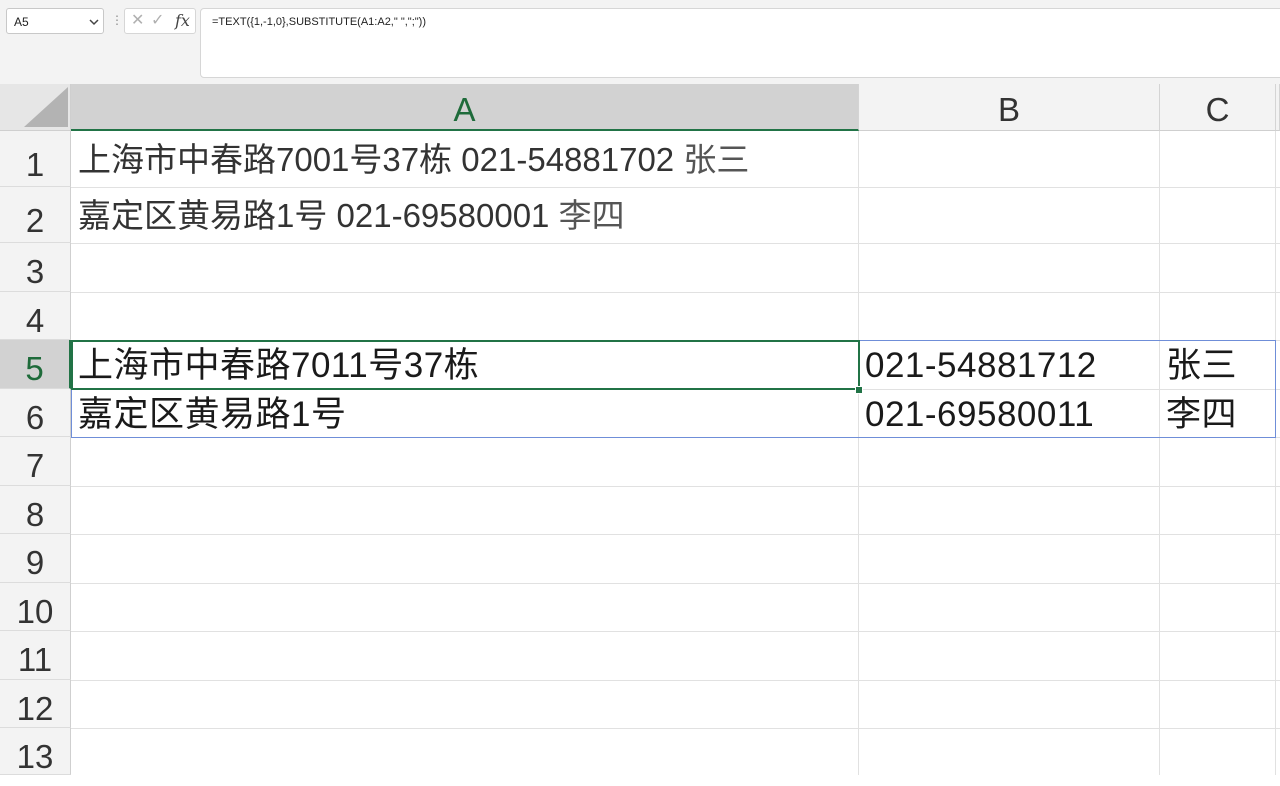 This screenshot has height=786, width=1280. I want to click on cell-b6: 021-69580011, so click(979, 415).